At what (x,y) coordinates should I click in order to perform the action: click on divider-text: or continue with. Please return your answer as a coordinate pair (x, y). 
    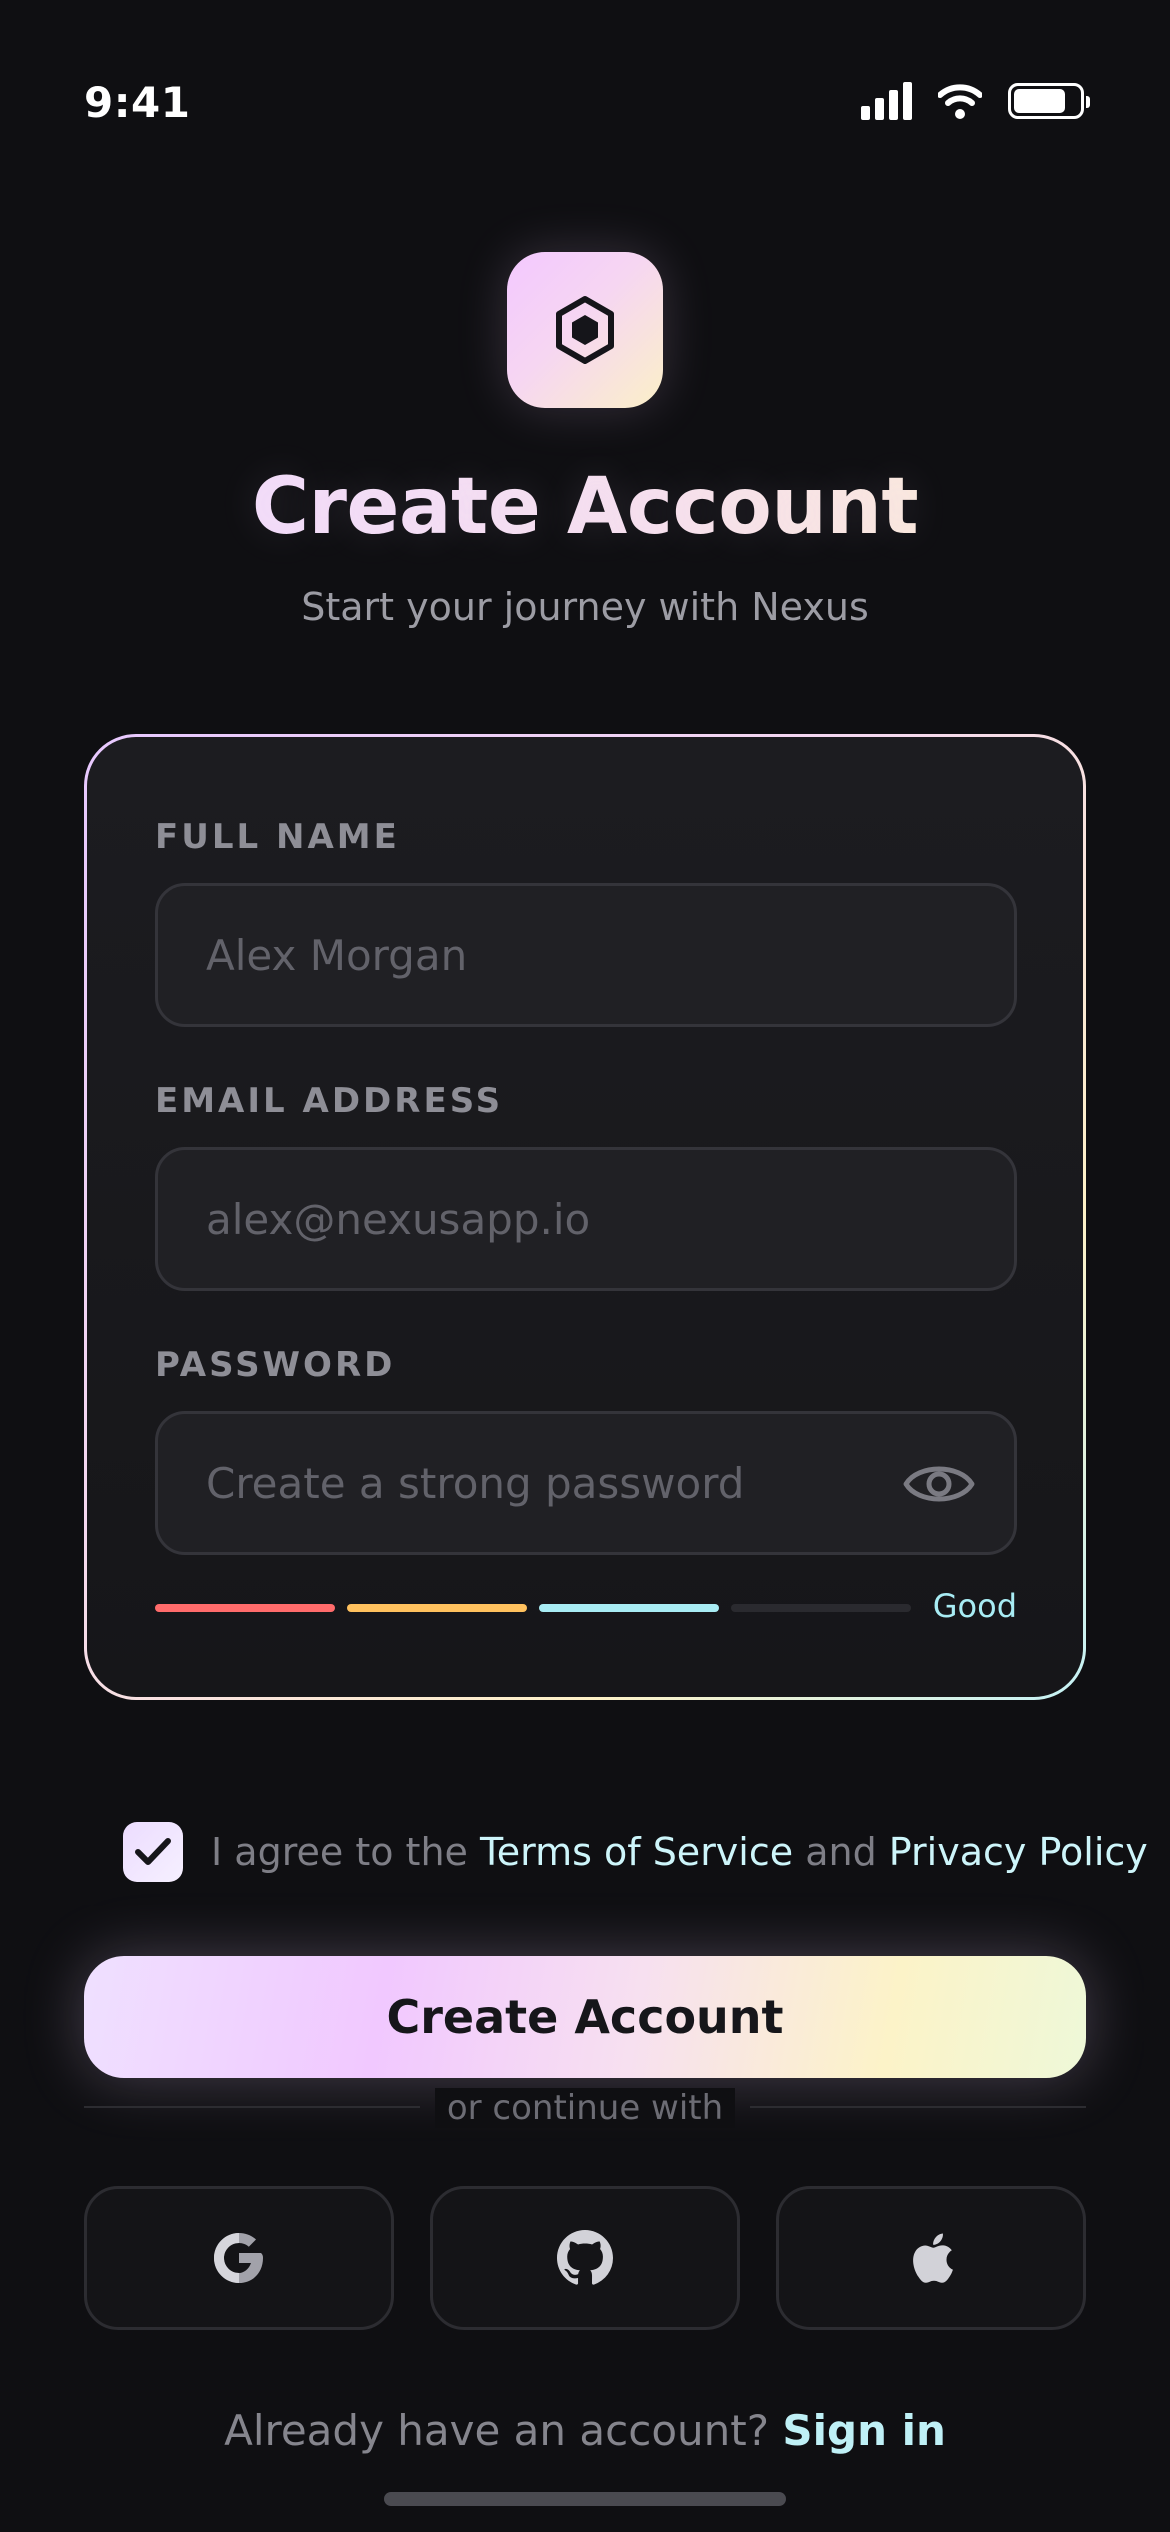
    Looking at the image, I should click on (585, 2108).